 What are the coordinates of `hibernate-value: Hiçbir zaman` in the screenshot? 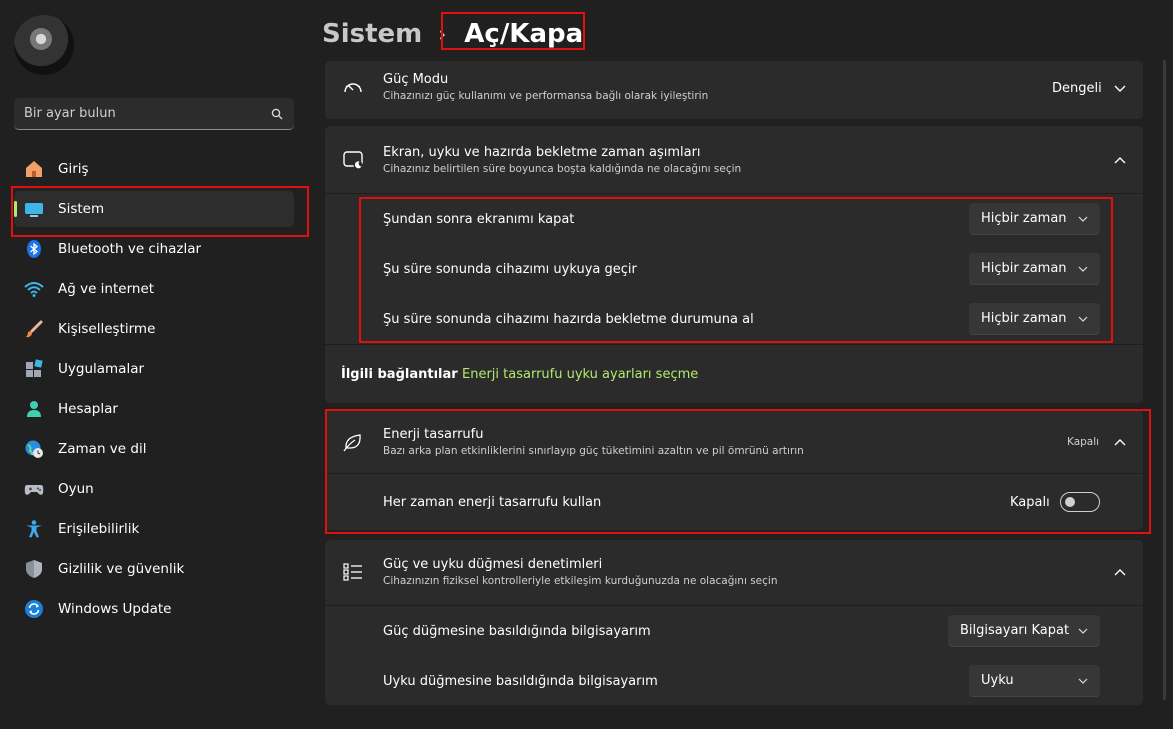 It's located at (1024, 318).